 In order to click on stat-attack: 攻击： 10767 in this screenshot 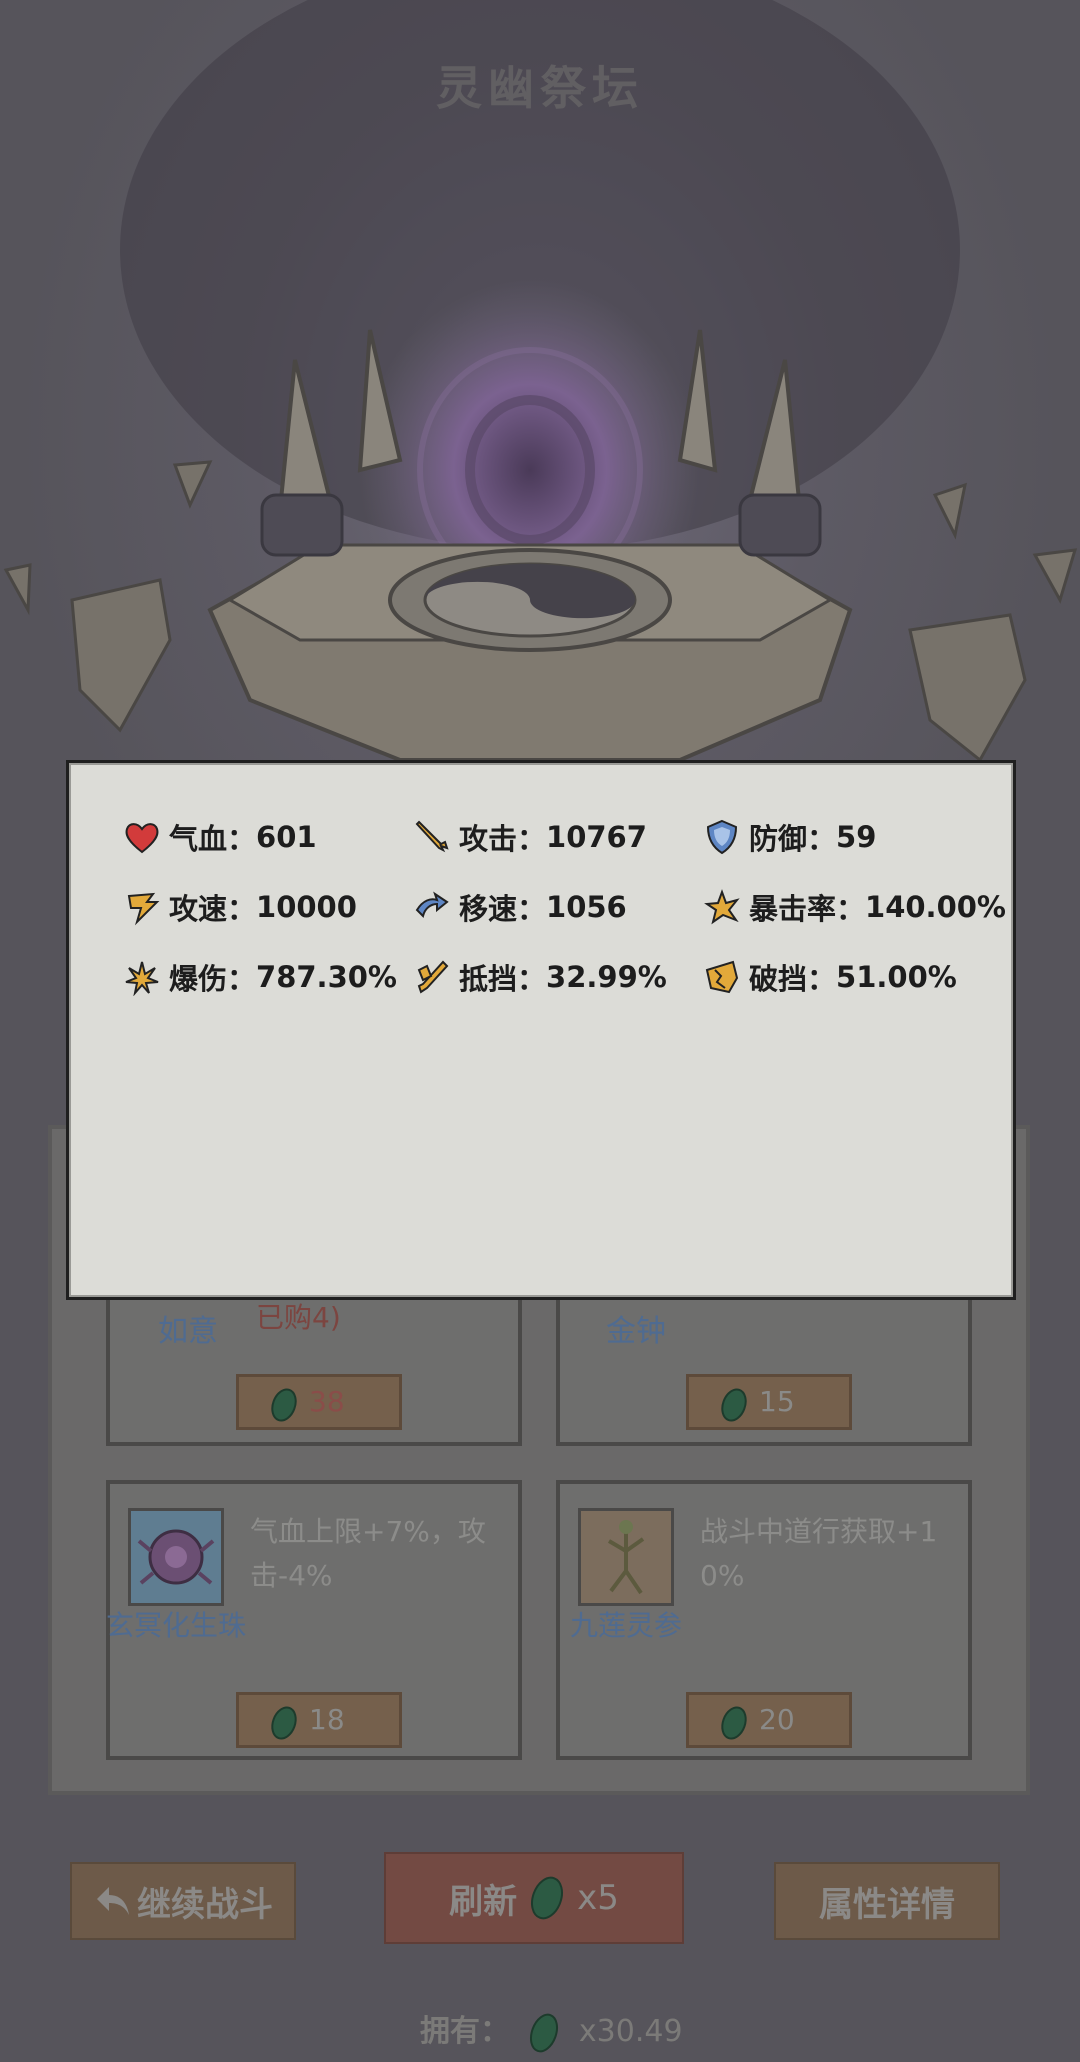, I will do `click(530, 837)`.